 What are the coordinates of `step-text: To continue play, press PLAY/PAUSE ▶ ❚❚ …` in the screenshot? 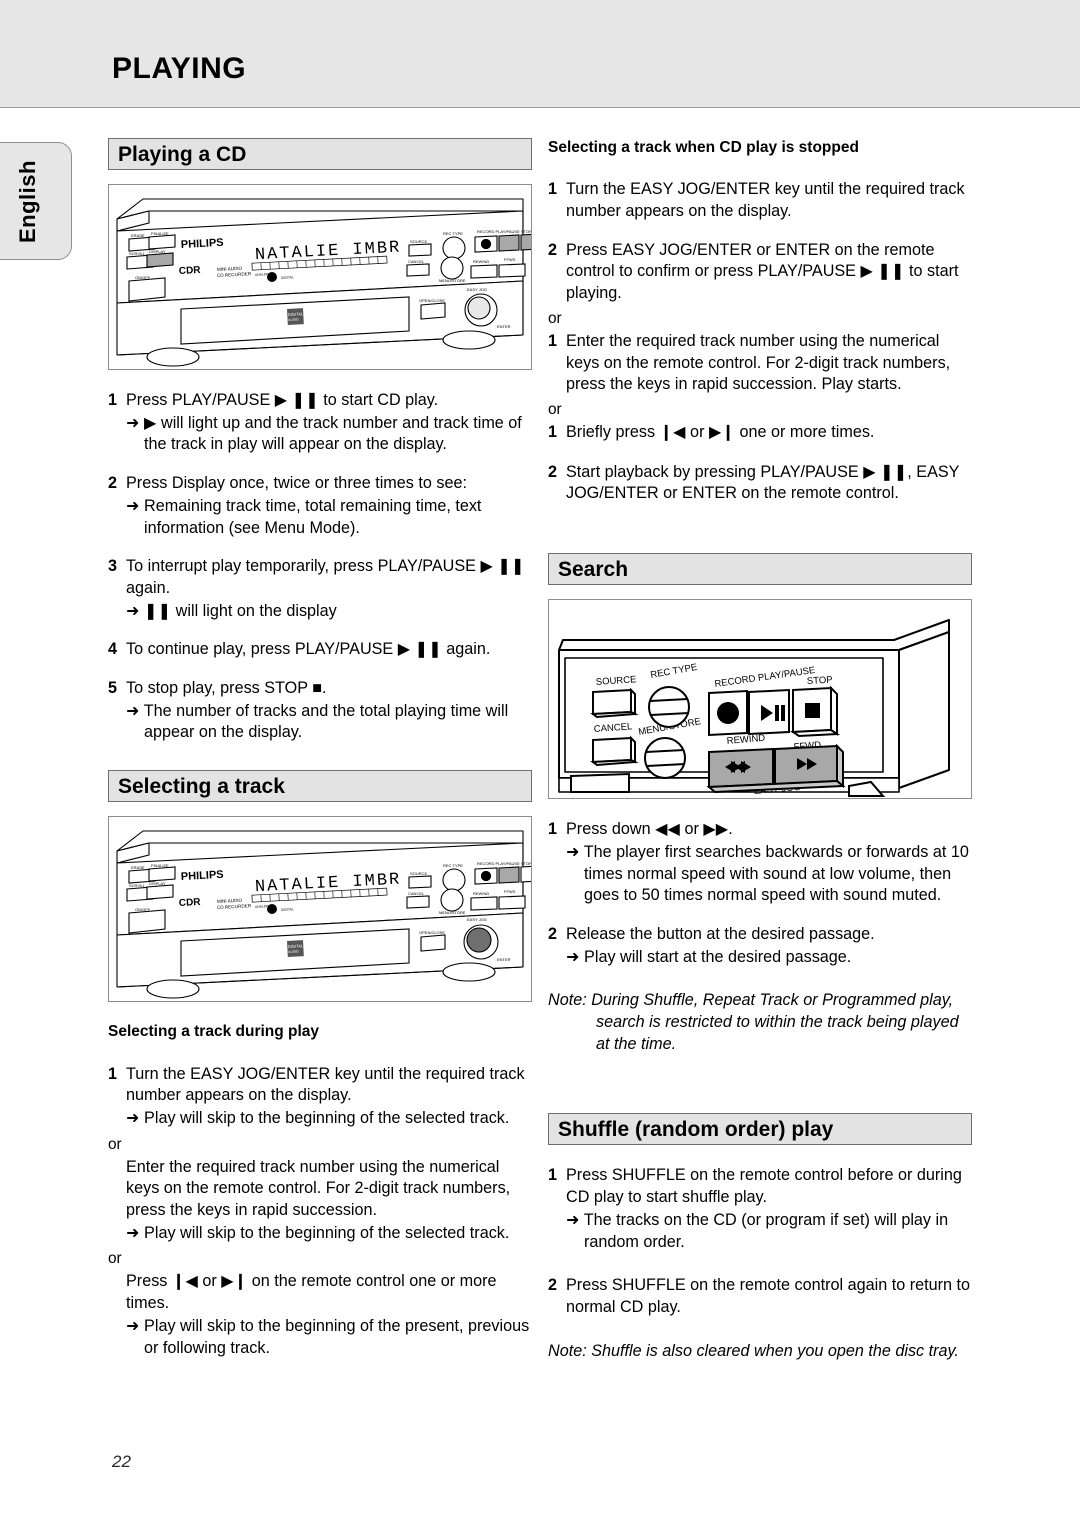 It's located at (308, 649).